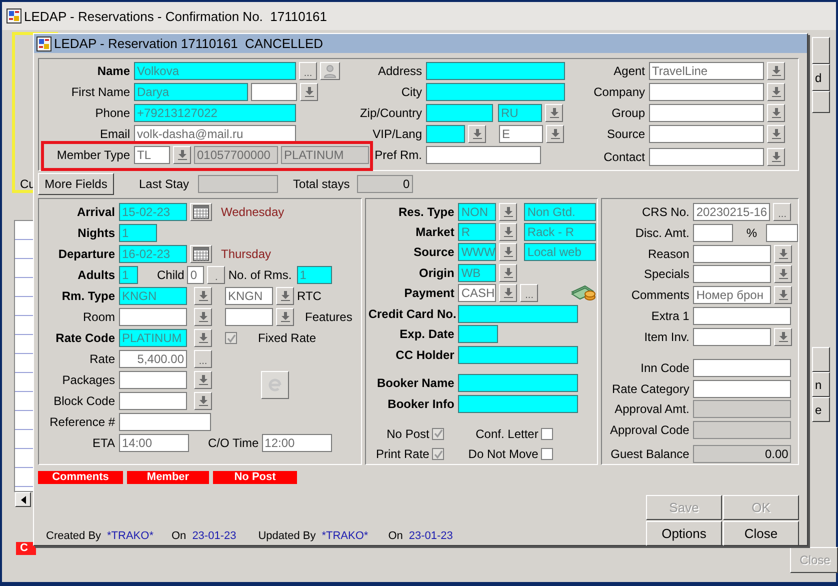  I want to click on alert-tag: Member, so click(168, 477).